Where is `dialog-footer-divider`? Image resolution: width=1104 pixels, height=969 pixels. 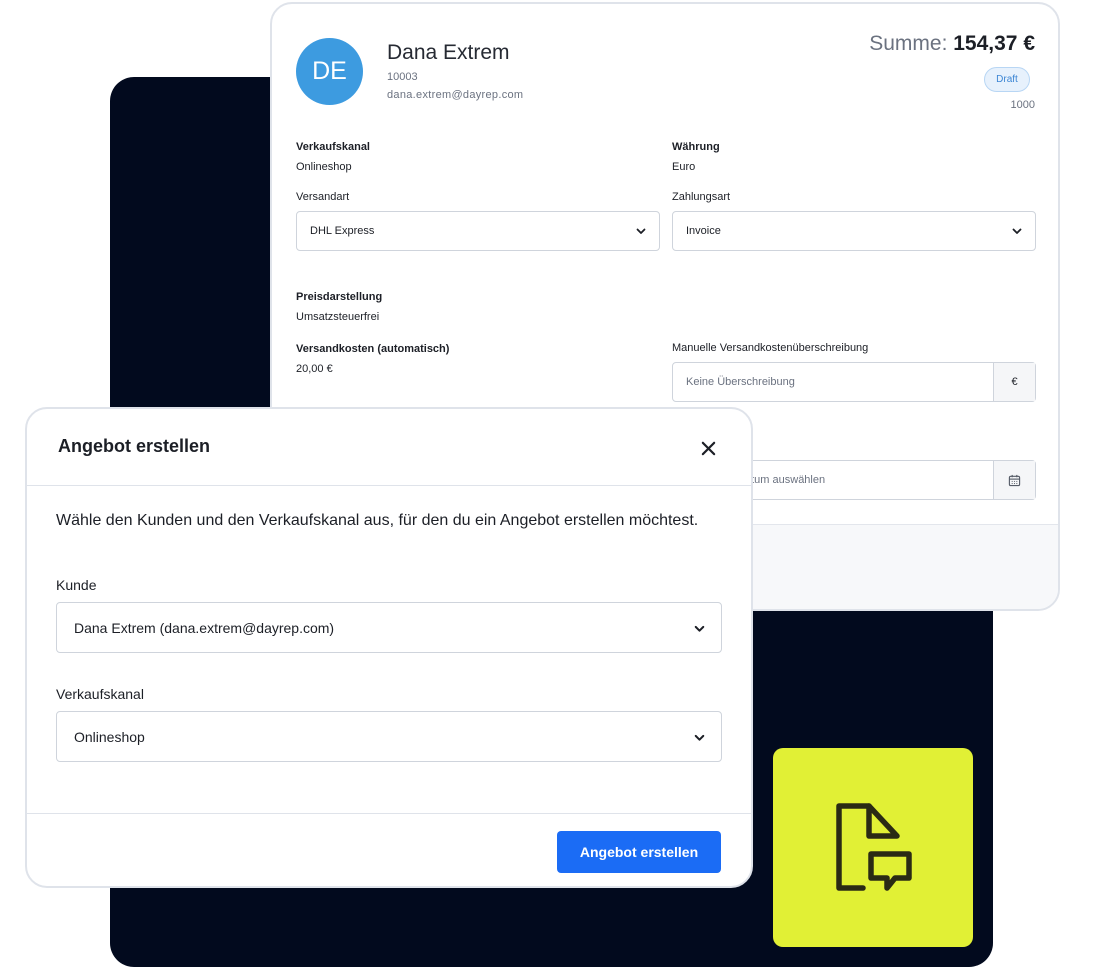 dialog-footer-divider is located at coordinates (389, 813).